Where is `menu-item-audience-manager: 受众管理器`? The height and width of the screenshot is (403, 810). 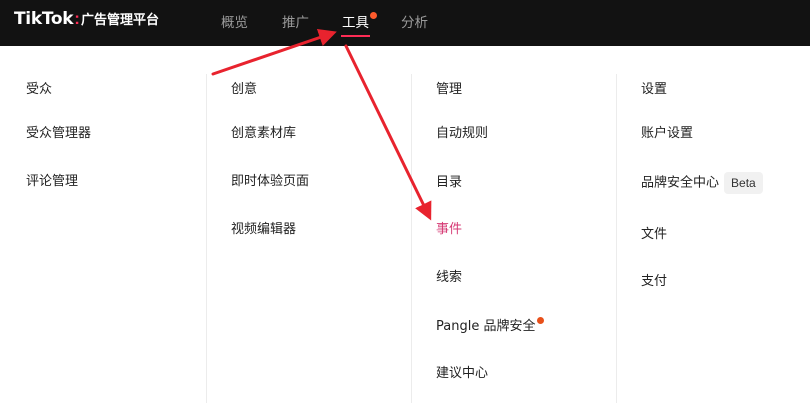
menu-item-audience-manager: 受众管理器 is located at coordinates (58, 134).